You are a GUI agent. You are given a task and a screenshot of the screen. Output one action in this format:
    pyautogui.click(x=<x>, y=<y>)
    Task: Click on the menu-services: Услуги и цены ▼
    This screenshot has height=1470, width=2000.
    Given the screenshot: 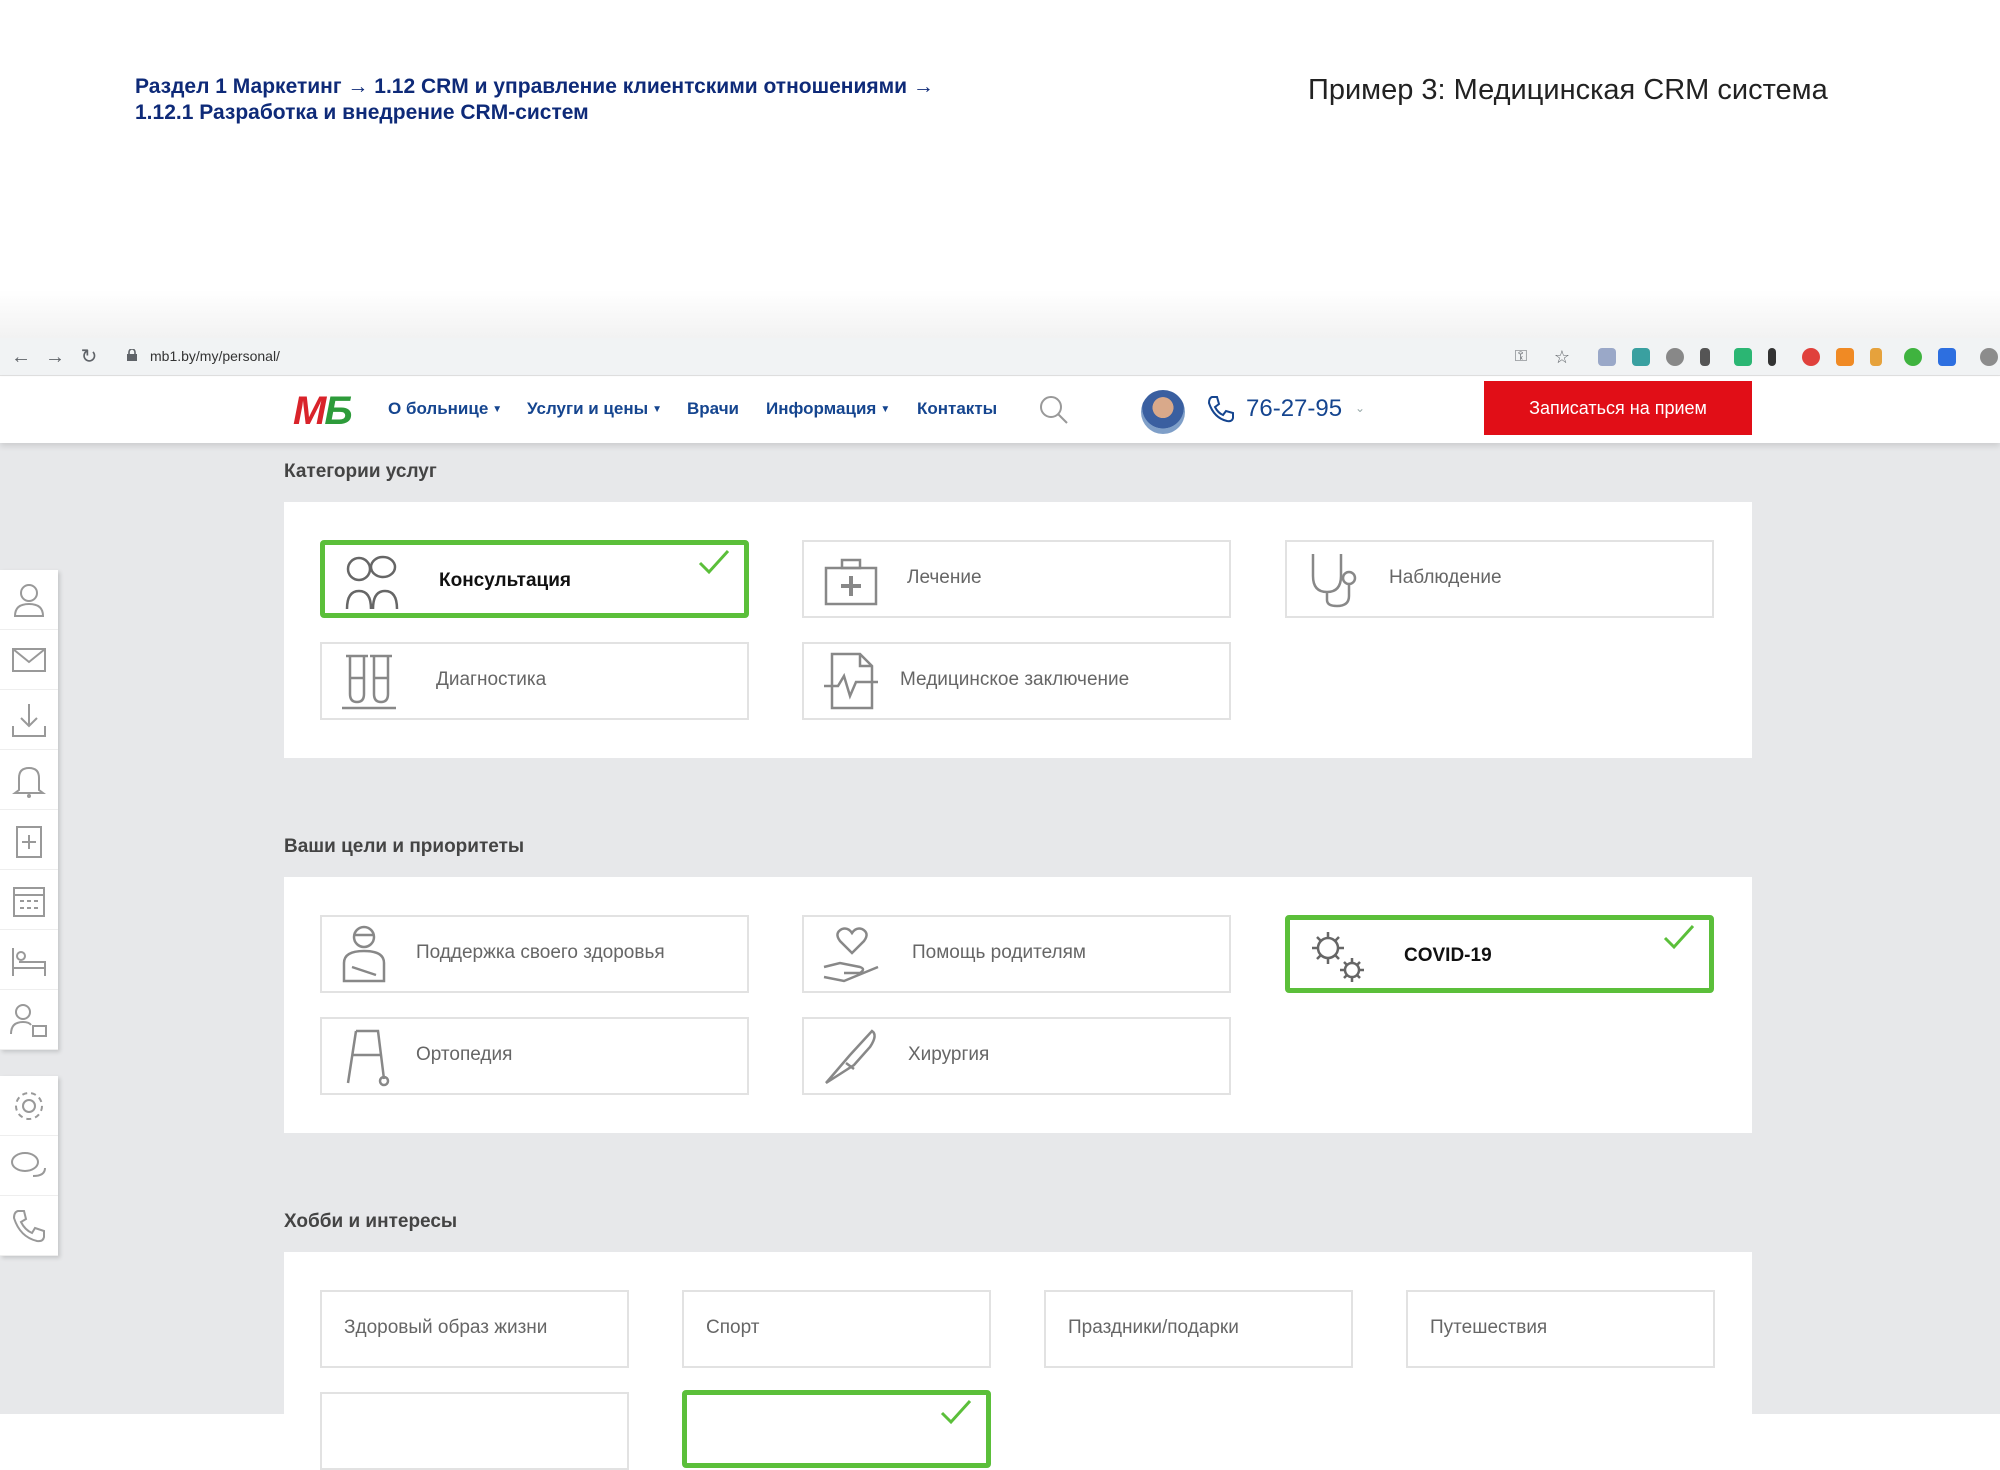 What is the action you would take?
    pyautogui.click(x=594, y=409)
    